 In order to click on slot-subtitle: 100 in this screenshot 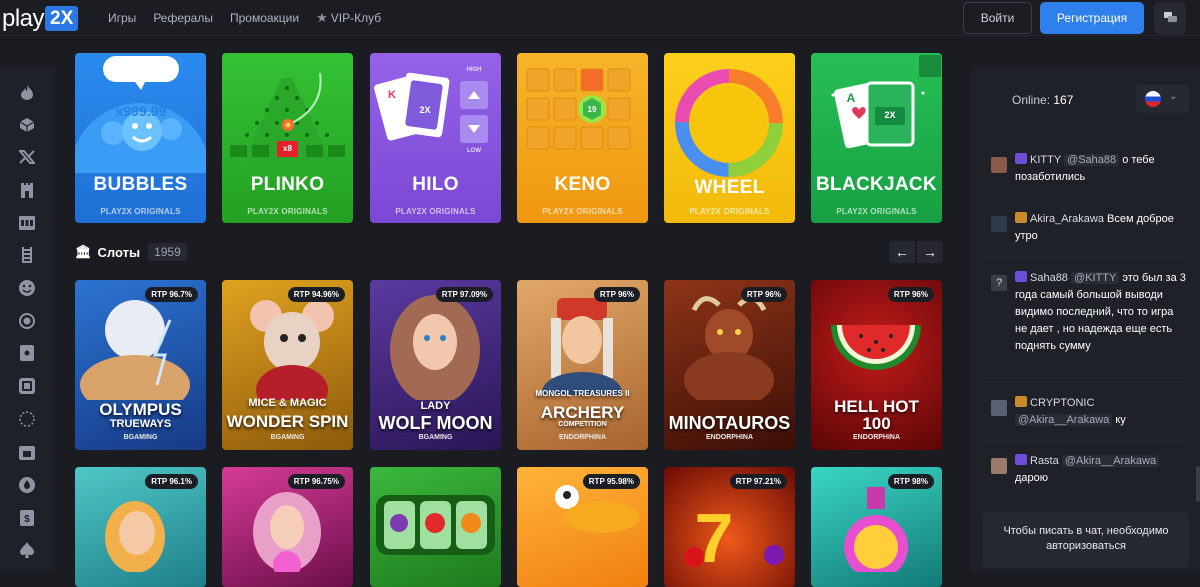, I will do `click(876, 423)`.